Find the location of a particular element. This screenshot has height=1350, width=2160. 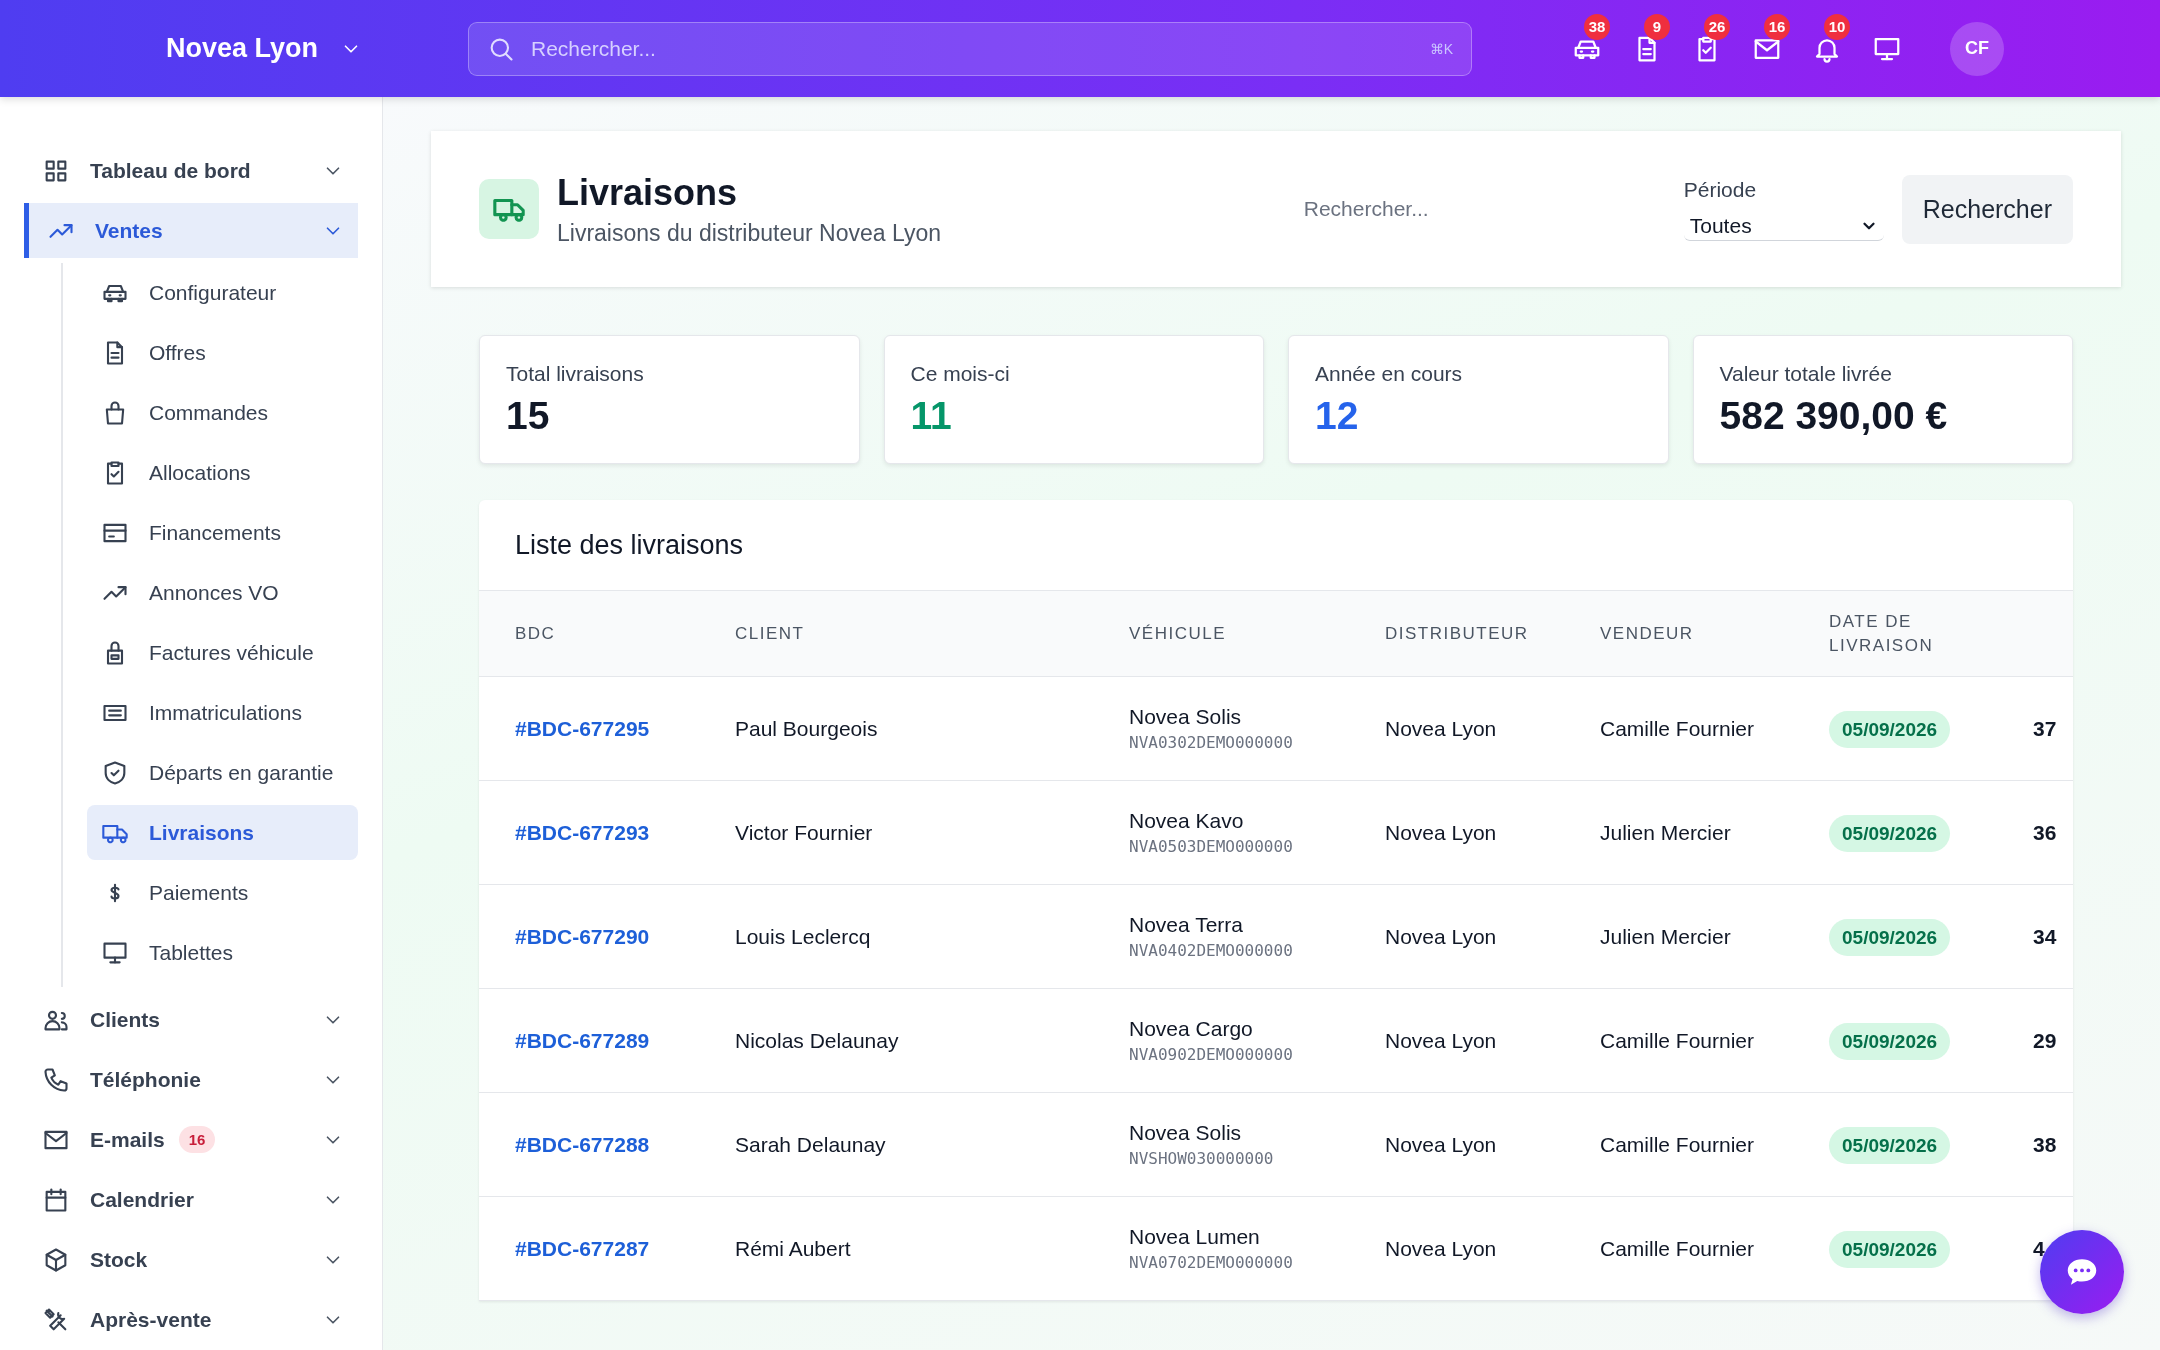

search-button: Rechercher is located at coordinates (1987, 209).